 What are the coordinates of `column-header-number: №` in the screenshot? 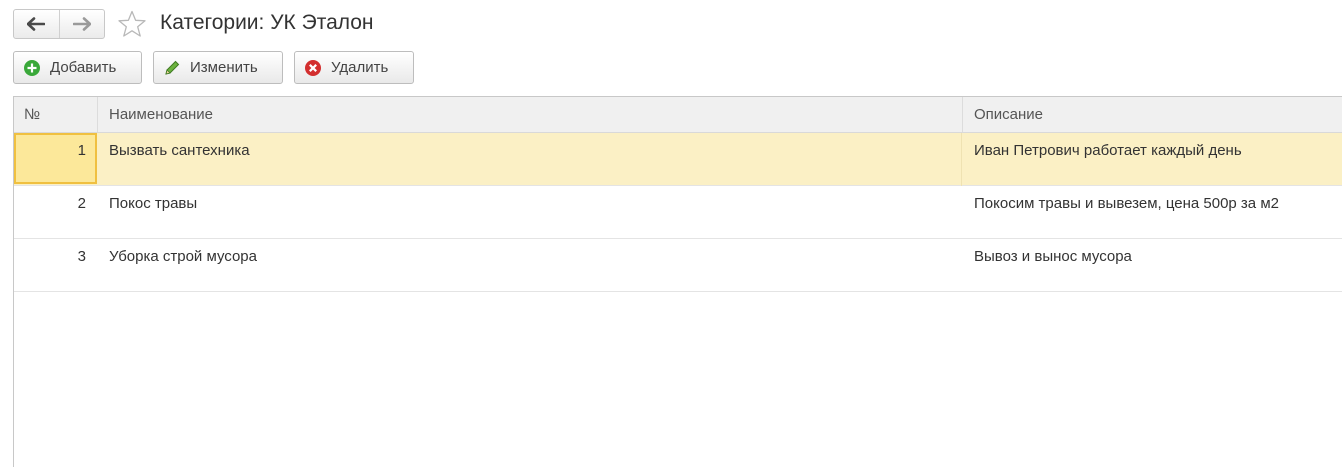 It's located at (59, 114).